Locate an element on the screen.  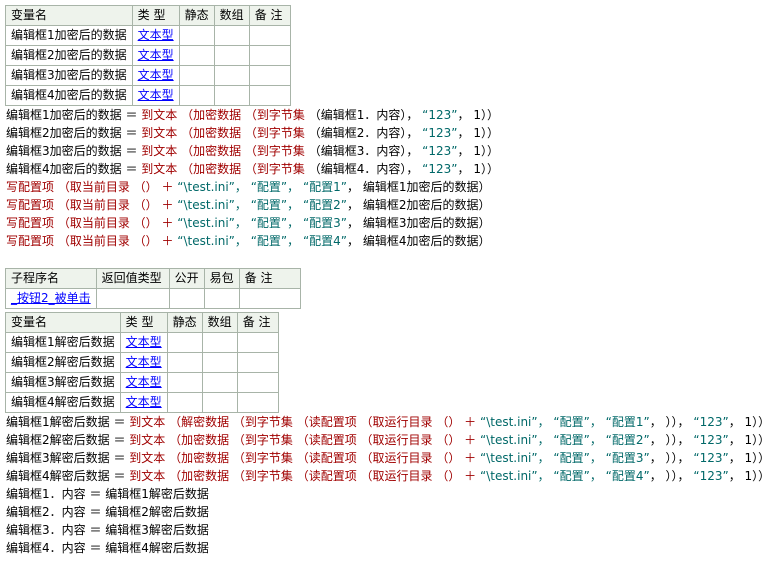
code-text-token: 编辑框2加密后的数据 ＝ is located at coordinates (74, 133).